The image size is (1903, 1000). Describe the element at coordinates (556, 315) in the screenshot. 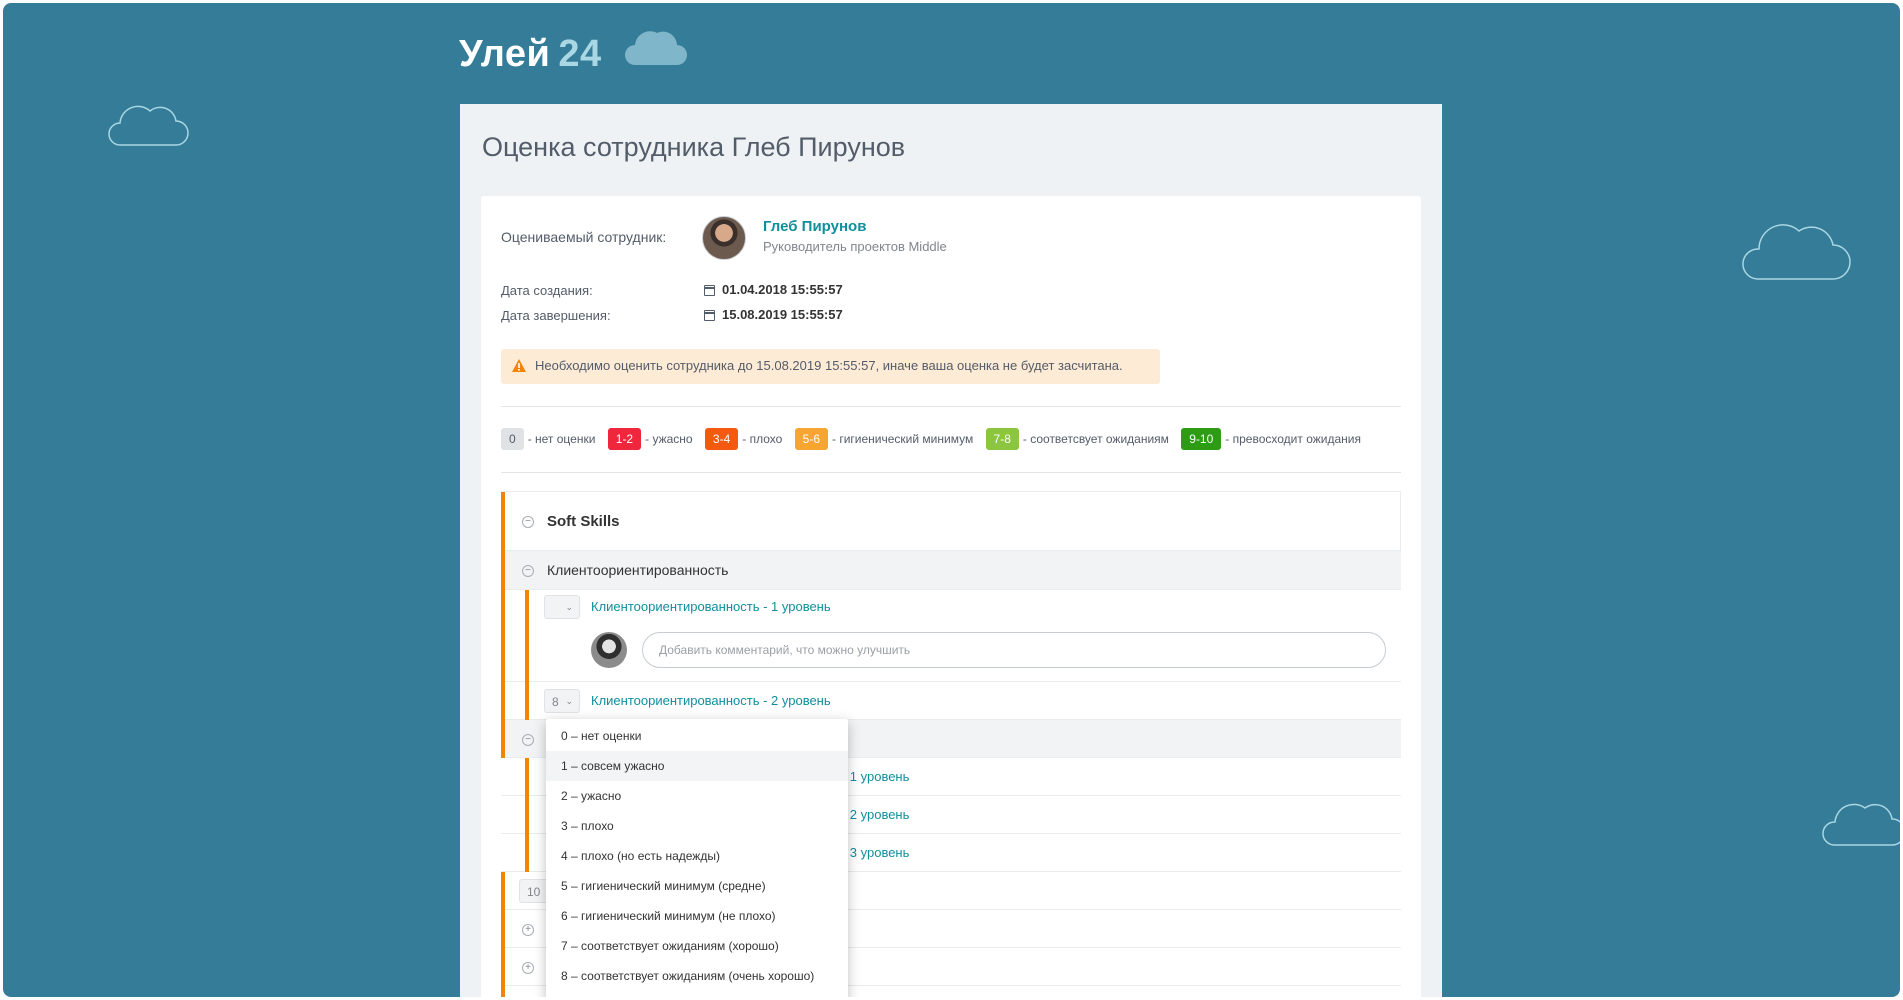

I see `finished-date-label: Дата завершения:` at that location.